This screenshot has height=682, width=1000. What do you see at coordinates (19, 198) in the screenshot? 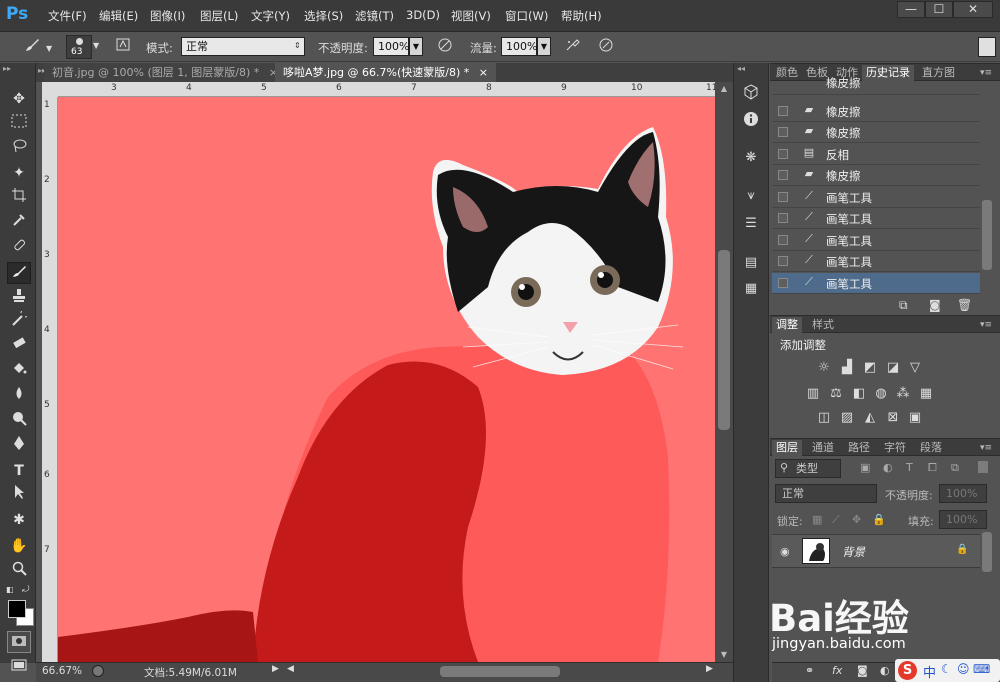
I see `crop-tool-icon` at bounding box center [19, 198].